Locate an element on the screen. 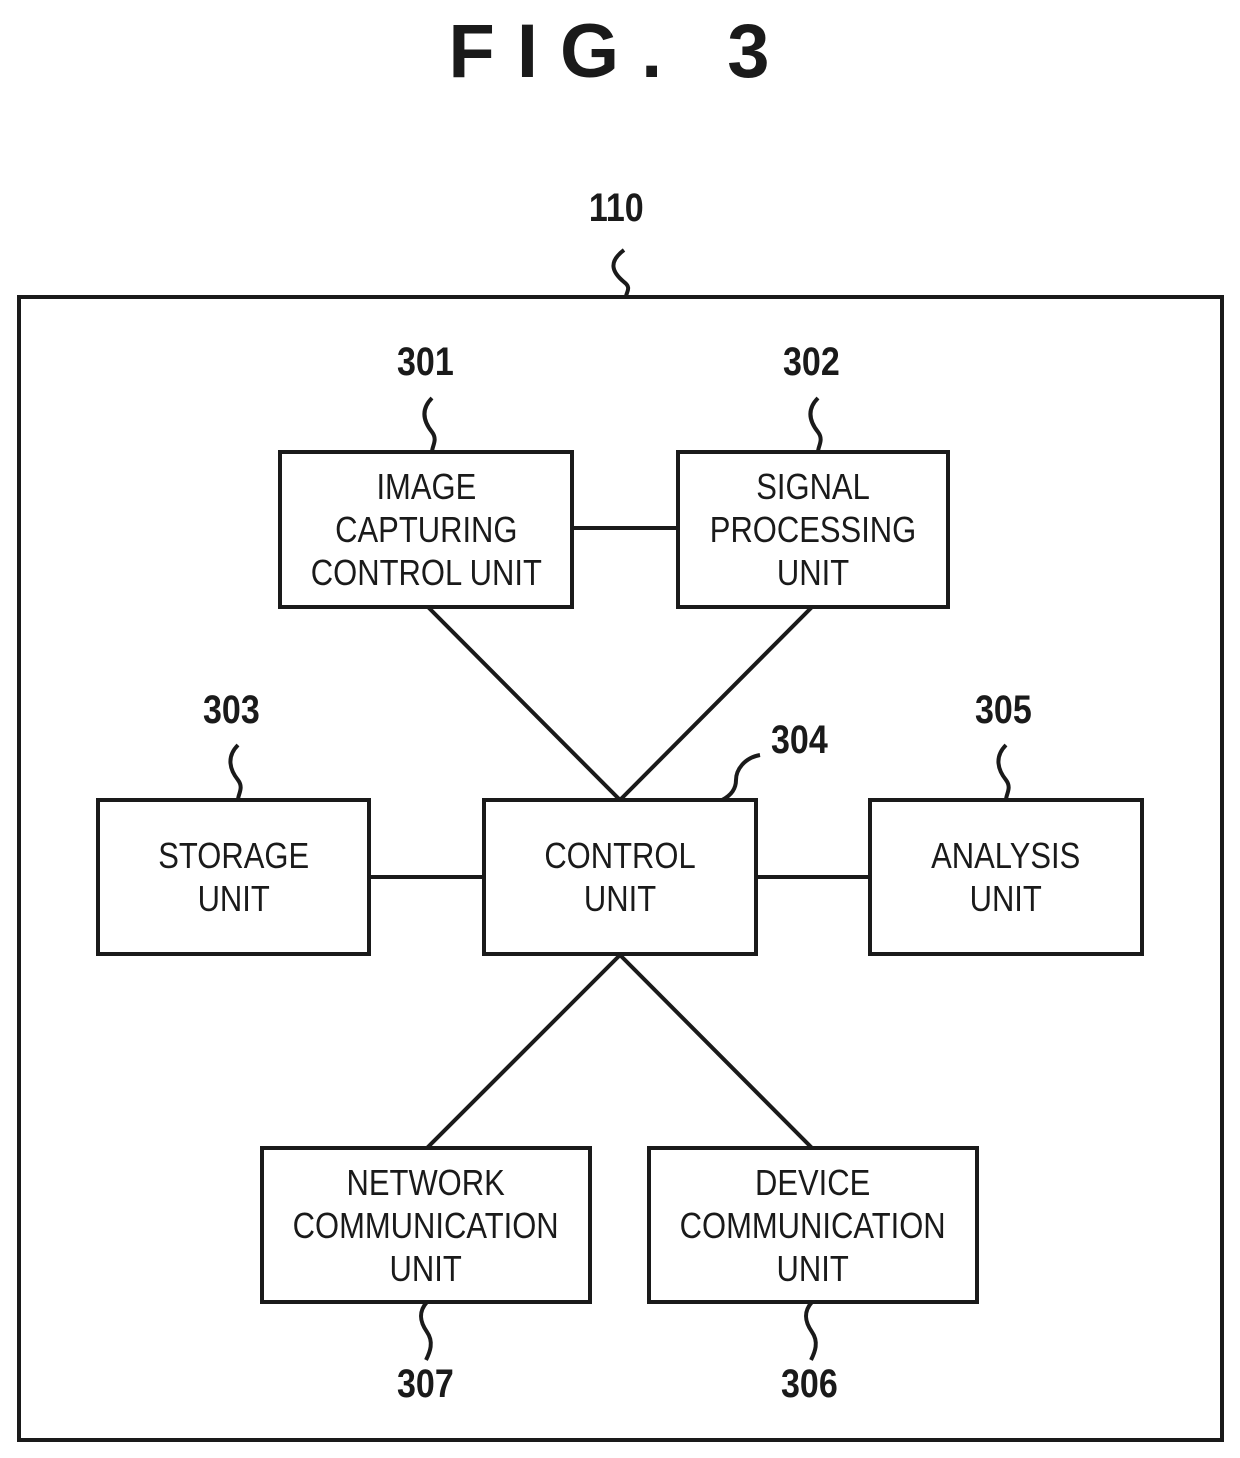 The height and width of the screenshot is (1458, 1240). ref-306: 306 is located at coordinates (809, 1384).